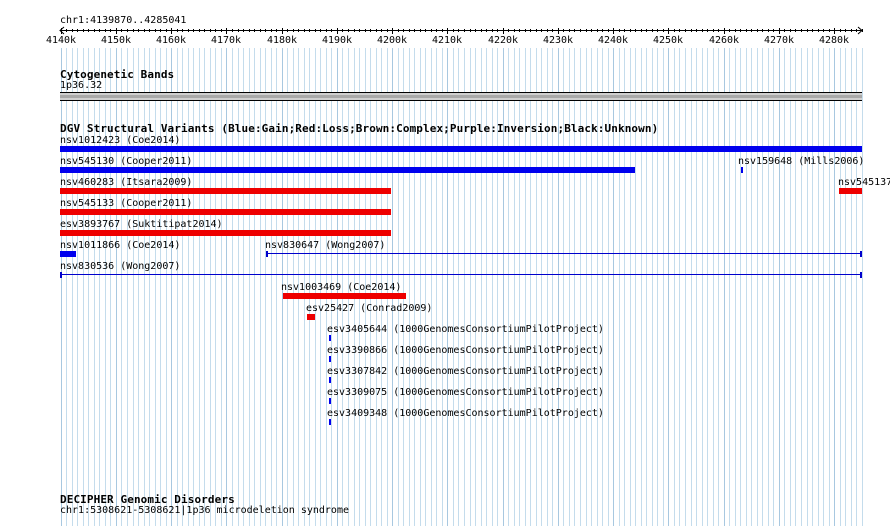  What do you see at coordinates (123, 20) in the screenshot?
I see `ruler-position-label: chr1:4139870..4285041` at bounding box center [123, 20].